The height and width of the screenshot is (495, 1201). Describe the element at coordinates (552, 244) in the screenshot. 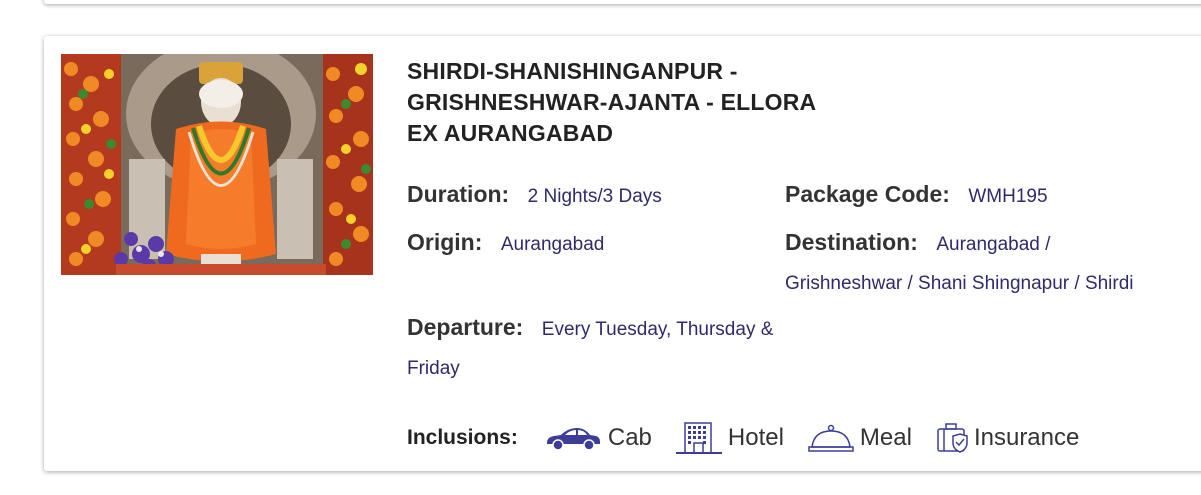

I see `origin-value: Aurangabad` at that location.